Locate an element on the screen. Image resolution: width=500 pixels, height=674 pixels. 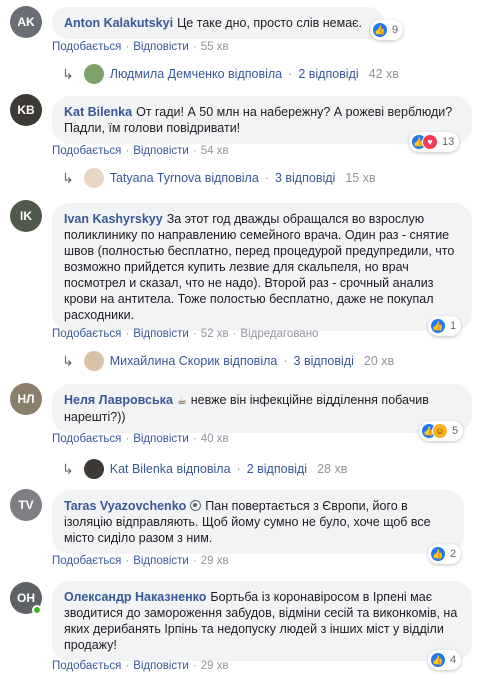
comment-actions: Подобається · Відповісти · 40 хв is located at coordinates (140, 439).